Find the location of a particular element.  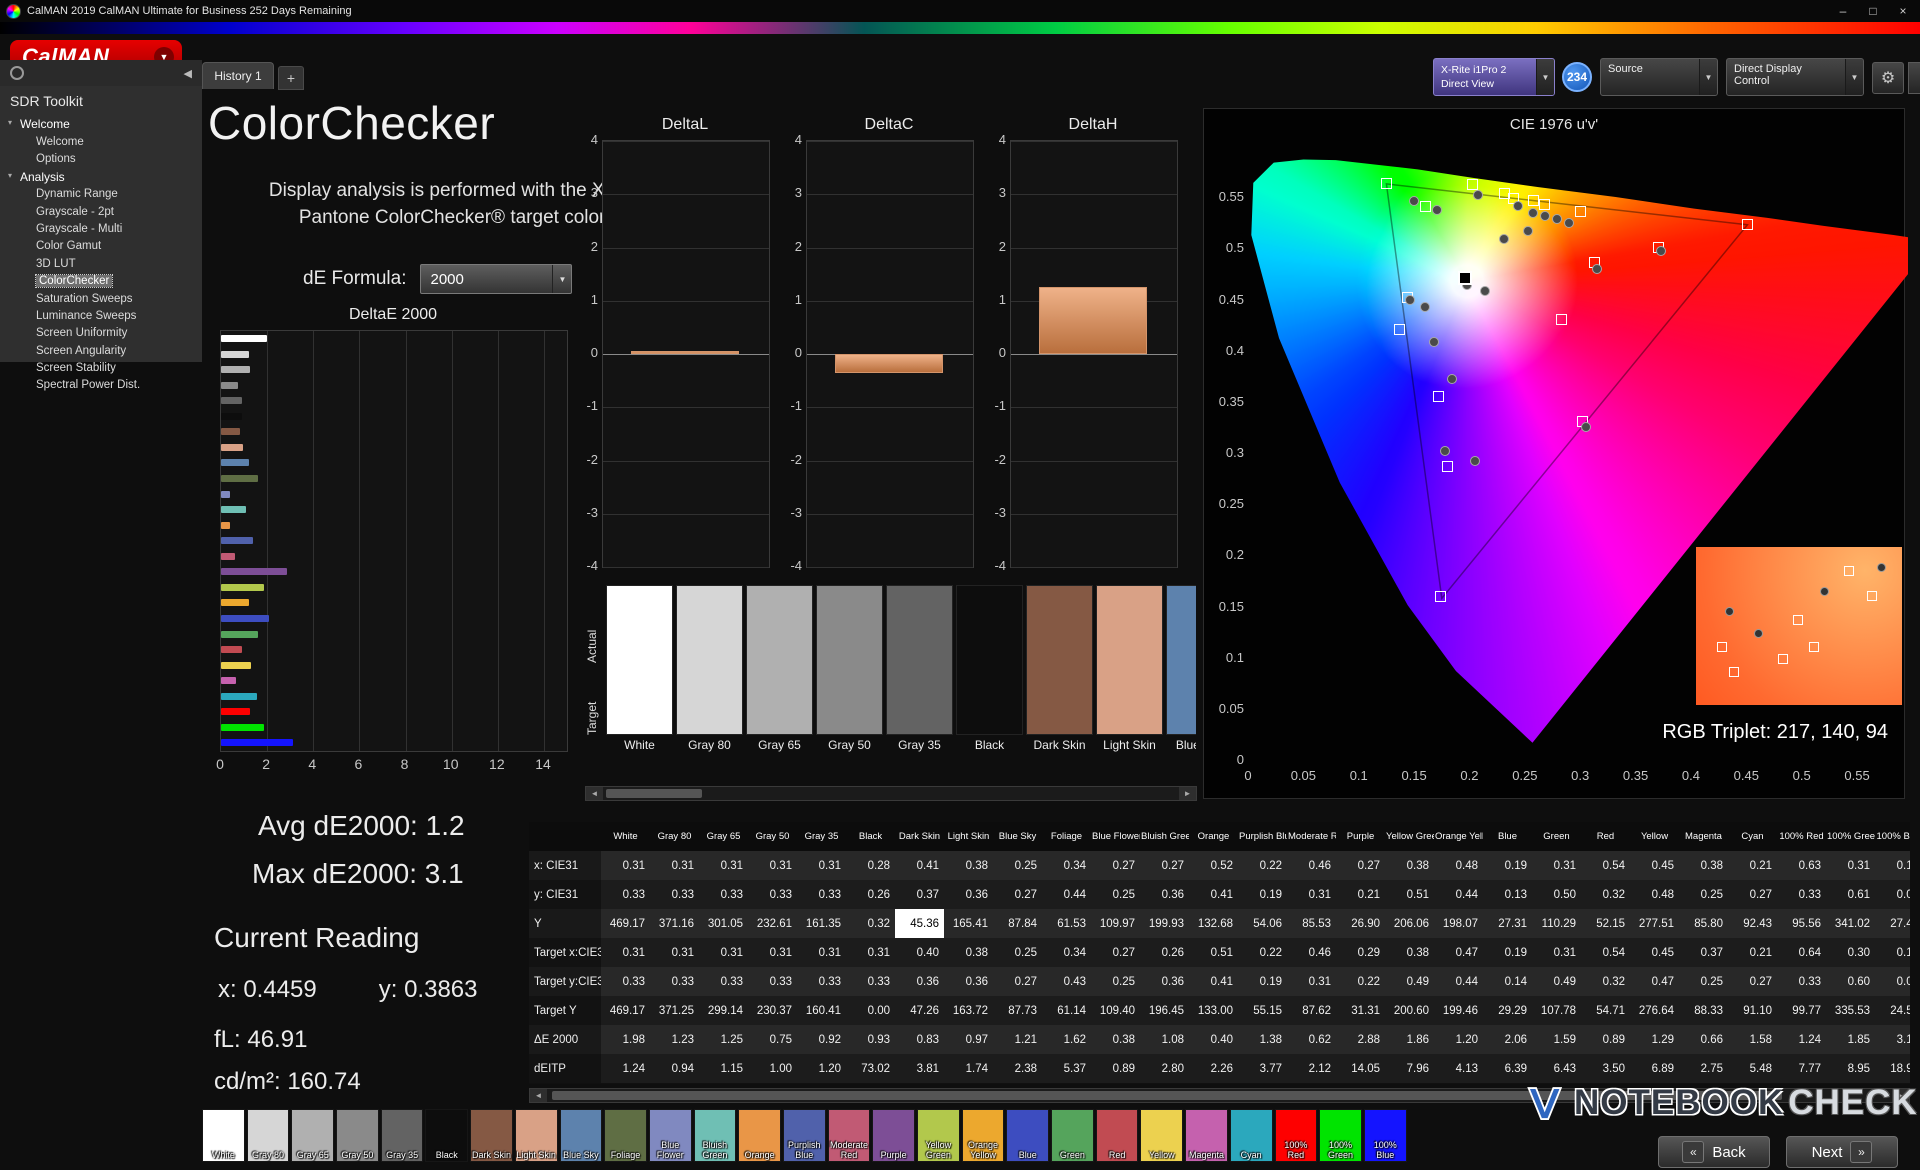

table-cell: 0.30 is located at coordinates (1850, 952).